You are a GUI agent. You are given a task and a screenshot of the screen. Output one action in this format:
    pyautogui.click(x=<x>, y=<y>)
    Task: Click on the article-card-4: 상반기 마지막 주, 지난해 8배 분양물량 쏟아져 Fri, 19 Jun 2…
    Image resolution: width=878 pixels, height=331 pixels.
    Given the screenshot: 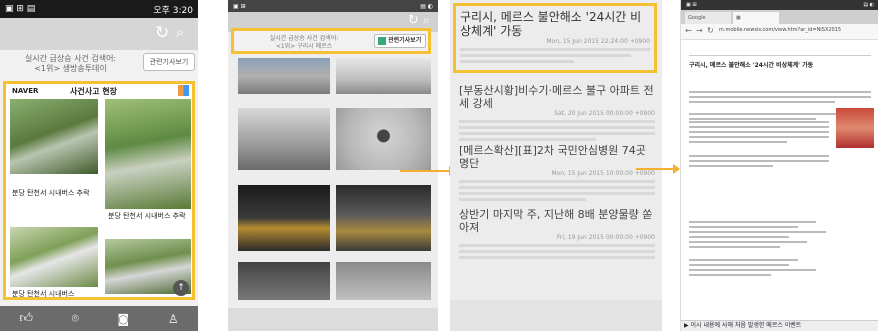 What is the action you would take?
    pyautogui.click(x=557, y=235)
    